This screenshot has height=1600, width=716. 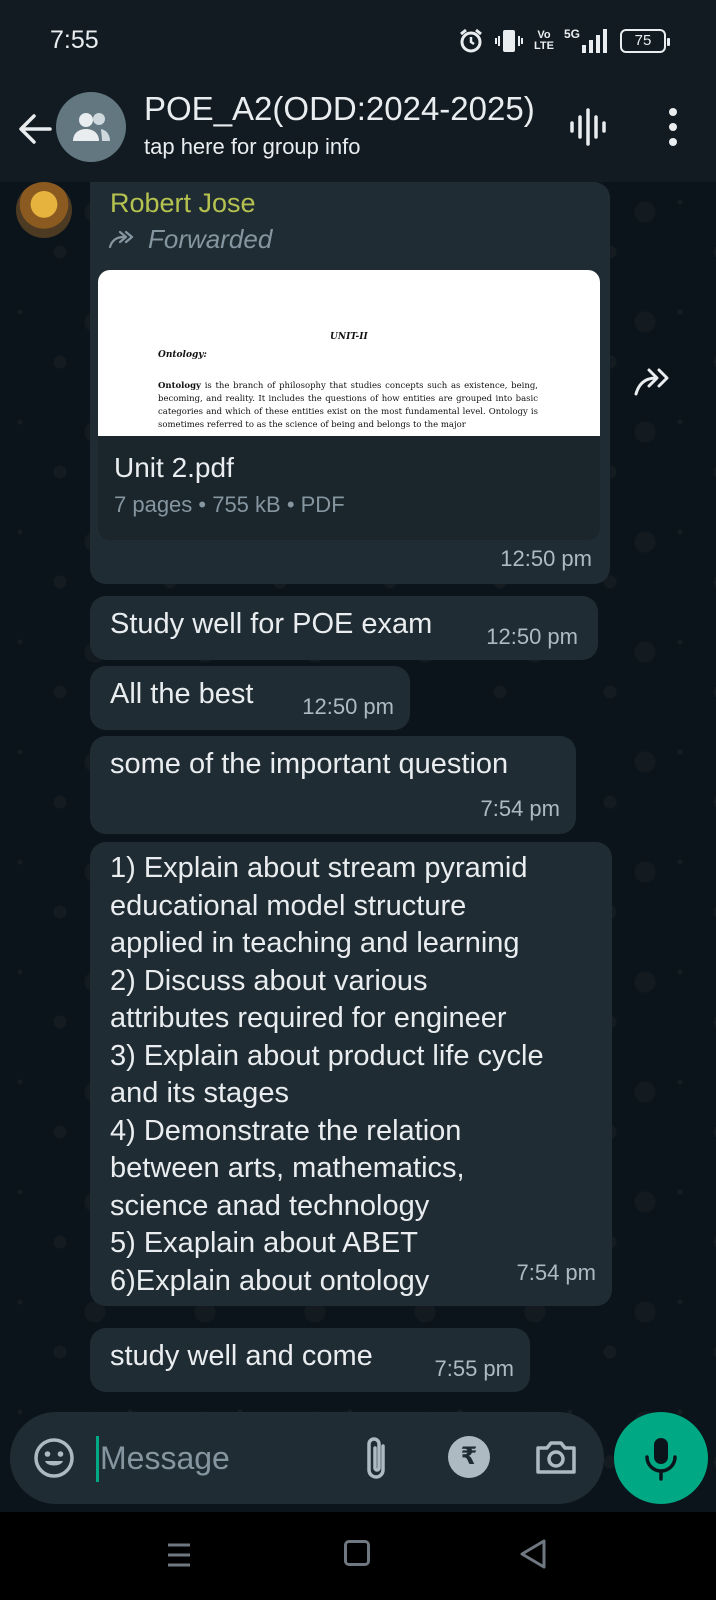 I want to click on forward-icon, so click(x=655, y=381).